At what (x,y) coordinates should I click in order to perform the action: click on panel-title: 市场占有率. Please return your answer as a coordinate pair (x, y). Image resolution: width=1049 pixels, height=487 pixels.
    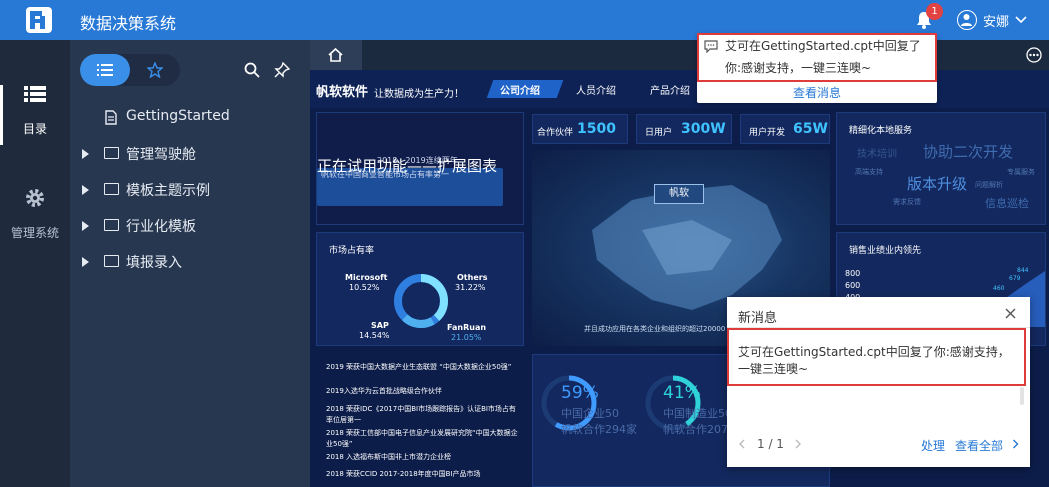
    Looking at the image, I should click on (352, 251).